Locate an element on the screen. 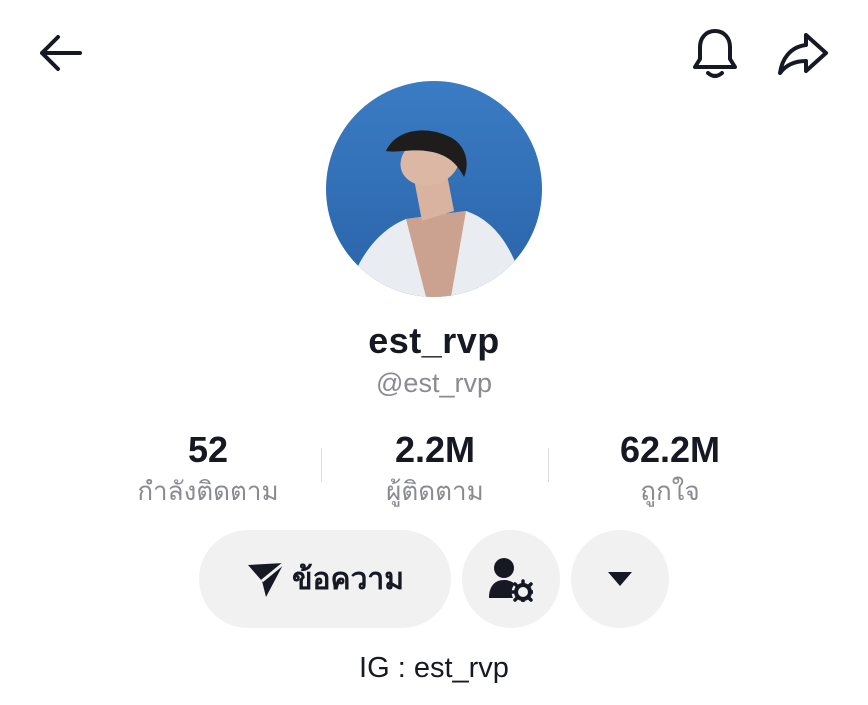  friends-settings-button is located at coordinates (511, 579).